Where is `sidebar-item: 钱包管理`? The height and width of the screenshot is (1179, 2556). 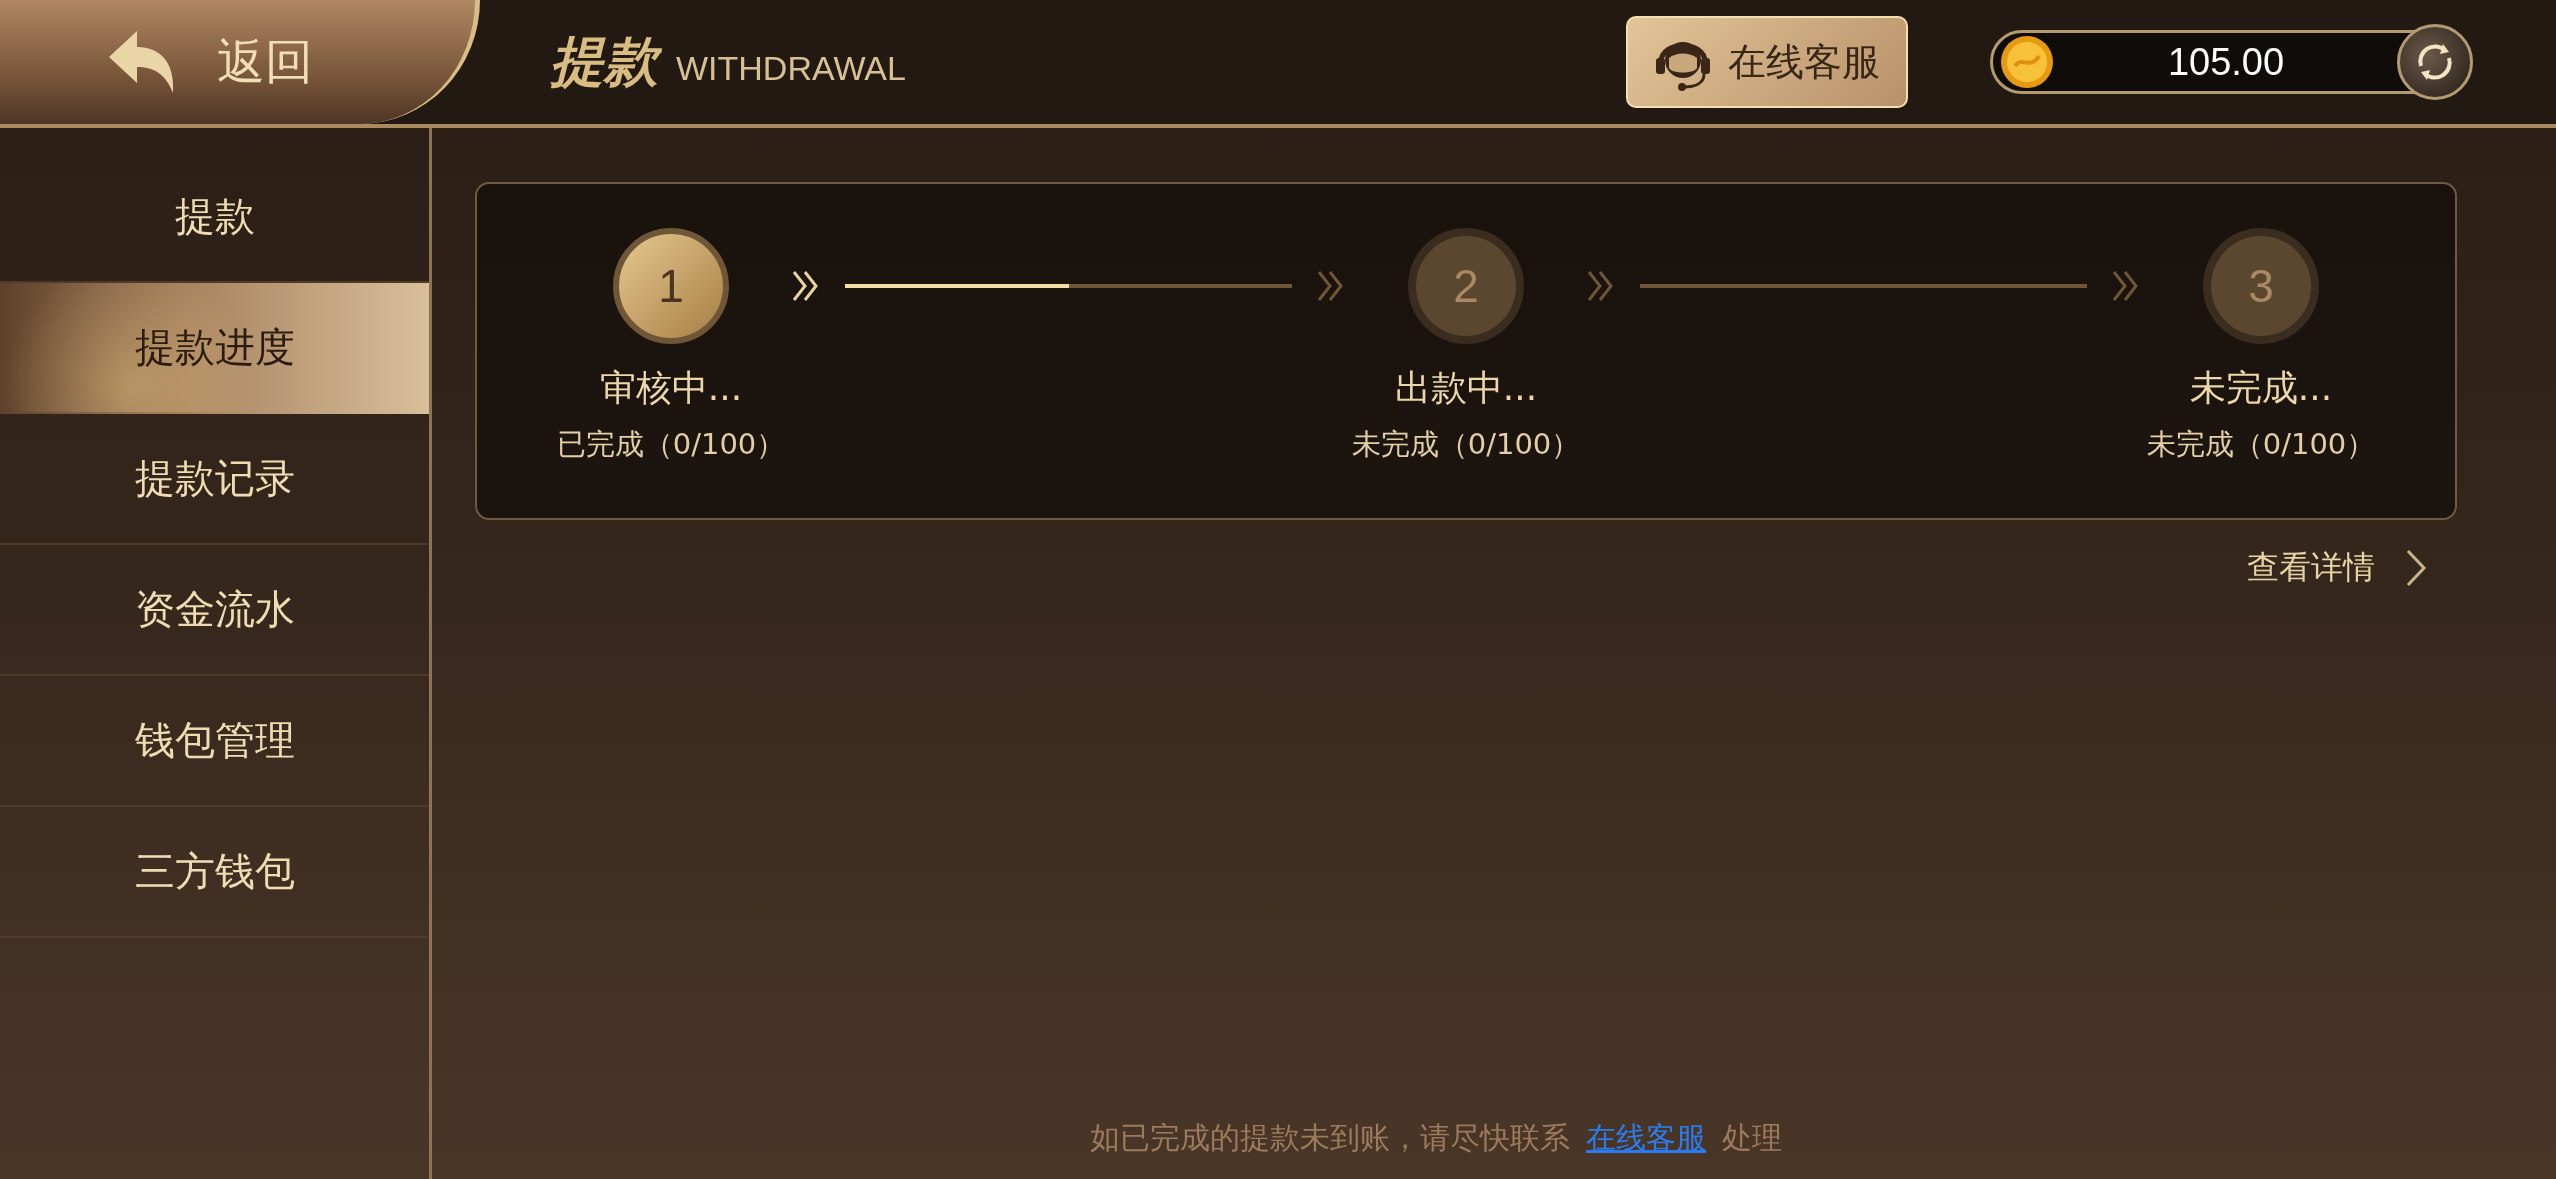 sidebar-item: 钱包管理 is located at coordinates (214, 741).